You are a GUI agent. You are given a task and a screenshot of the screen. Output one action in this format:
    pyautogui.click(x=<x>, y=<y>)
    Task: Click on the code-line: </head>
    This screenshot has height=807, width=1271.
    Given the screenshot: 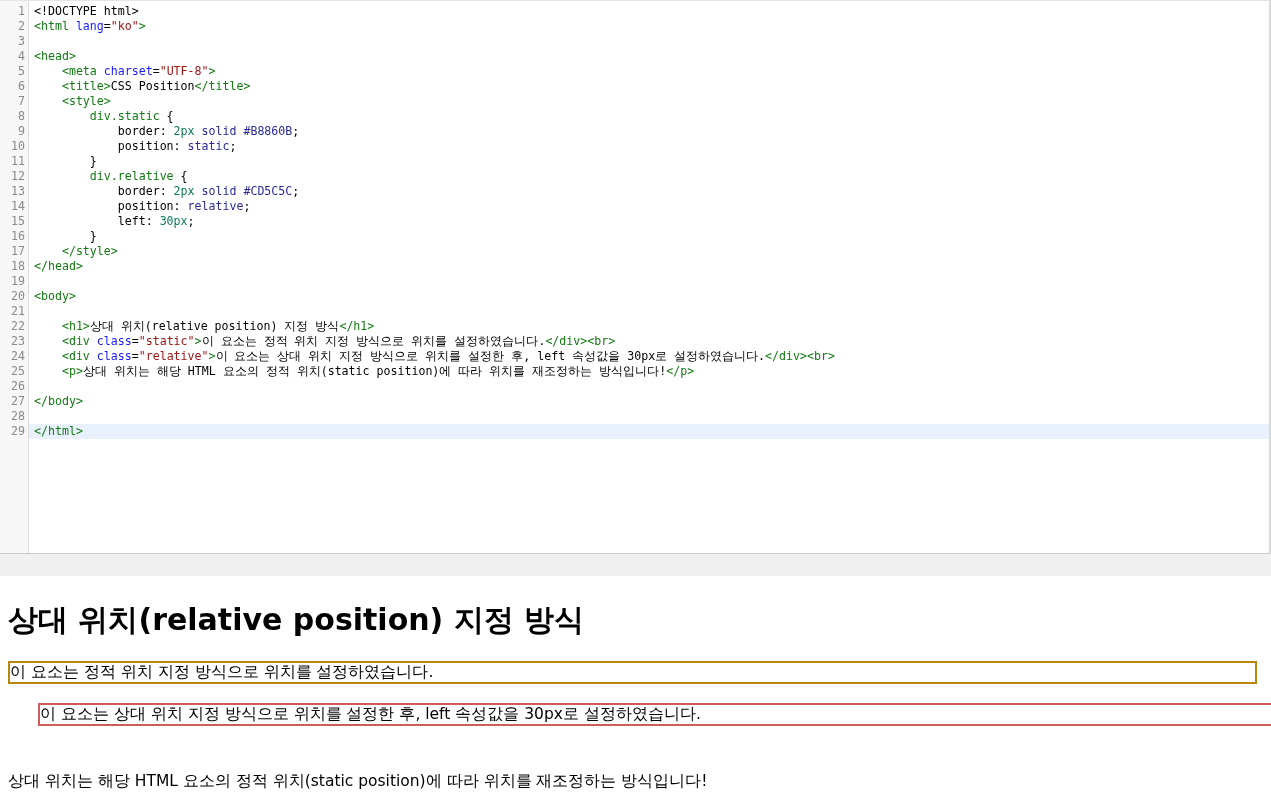 What is the action you would take?
    pyautogui.click(x=58, y=266)
    